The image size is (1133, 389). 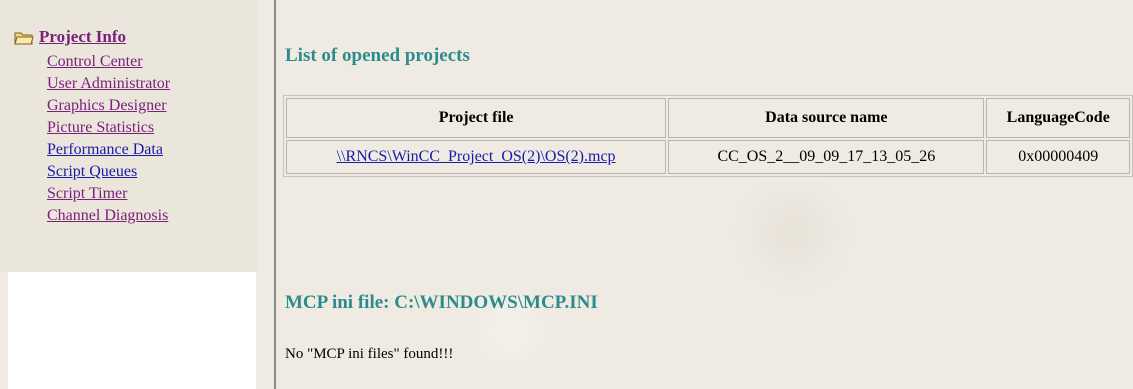 What do you see at coordinates (1058, 157) in the screenshot?
I see `cell-language-code: 0x00000409` at bounding box center [1058, 157].